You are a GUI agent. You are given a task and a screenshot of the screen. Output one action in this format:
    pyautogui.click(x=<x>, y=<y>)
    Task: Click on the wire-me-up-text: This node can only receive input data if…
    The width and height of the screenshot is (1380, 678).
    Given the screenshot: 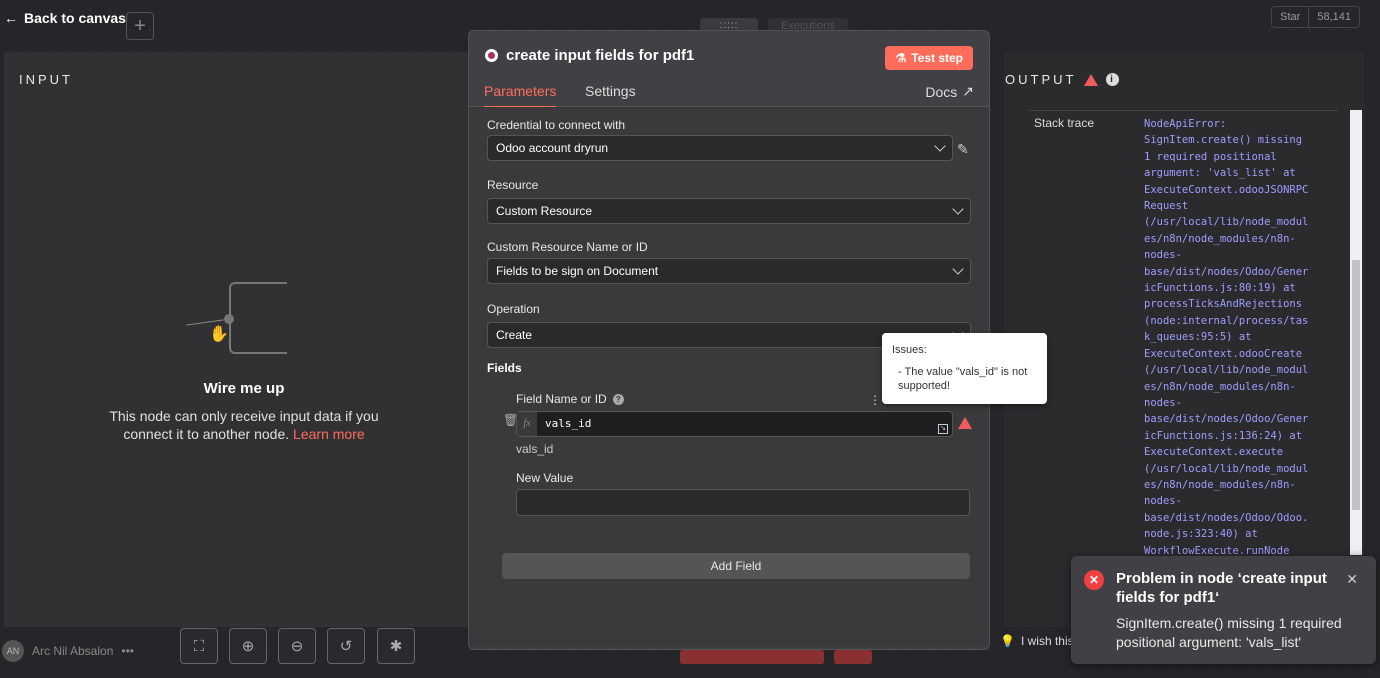 What is the action you would take?
    pyautogui.click(x=244, y=425)
    